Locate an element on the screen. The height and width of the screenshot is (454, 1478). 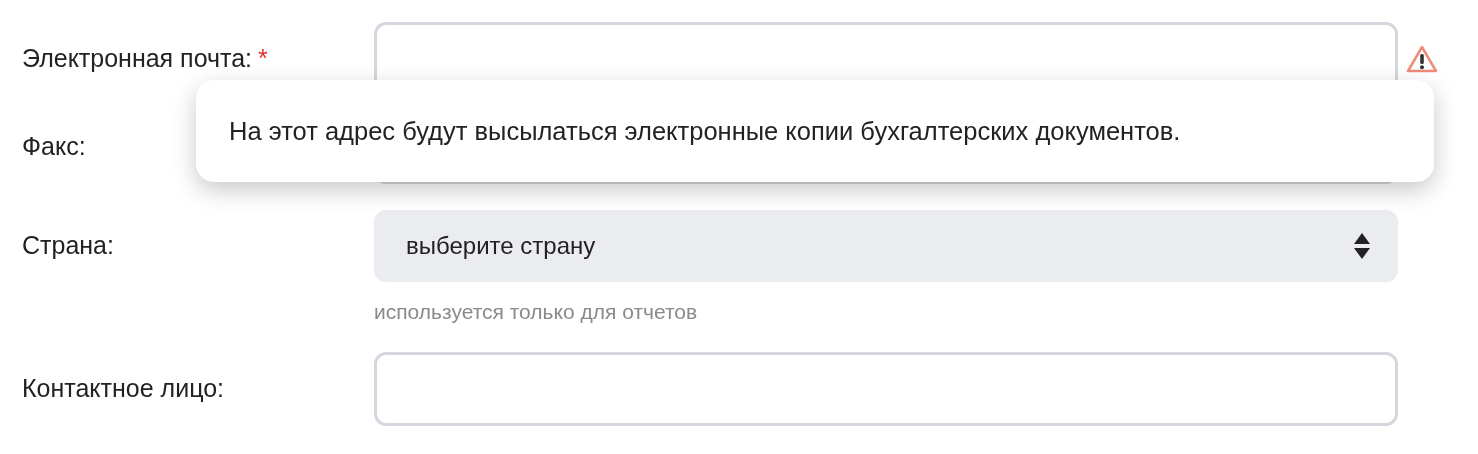
field-label: Электронная почта: is located at coordinates (137, 59).